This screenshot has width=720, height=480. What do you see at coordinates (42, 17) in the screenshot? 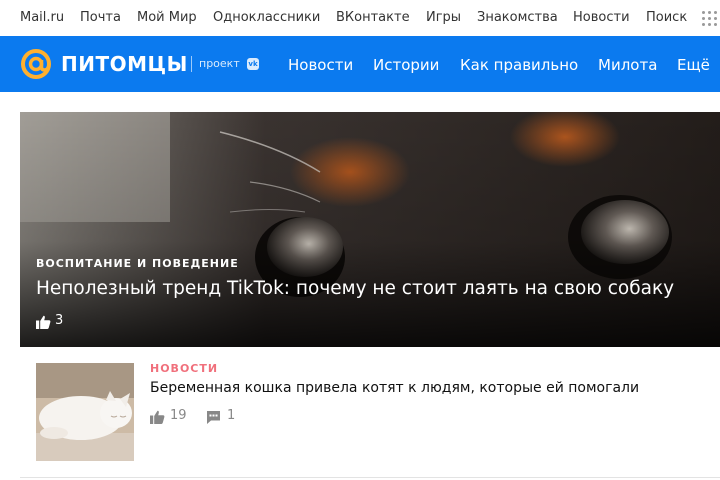
I see `portal-link-mailru: Mail.ru` at bounding box center [42, 17].